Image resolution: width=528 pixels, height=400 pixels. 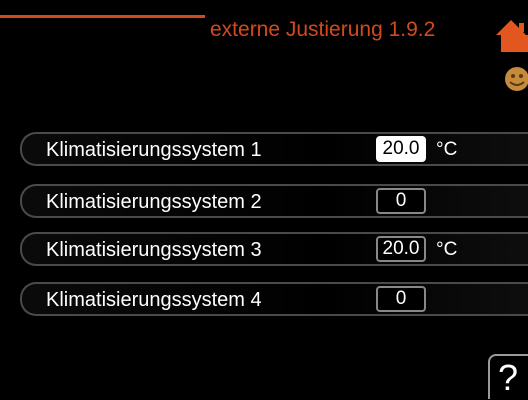 I want to click on question-mark-icon: ?, so click(x=508, y=377).